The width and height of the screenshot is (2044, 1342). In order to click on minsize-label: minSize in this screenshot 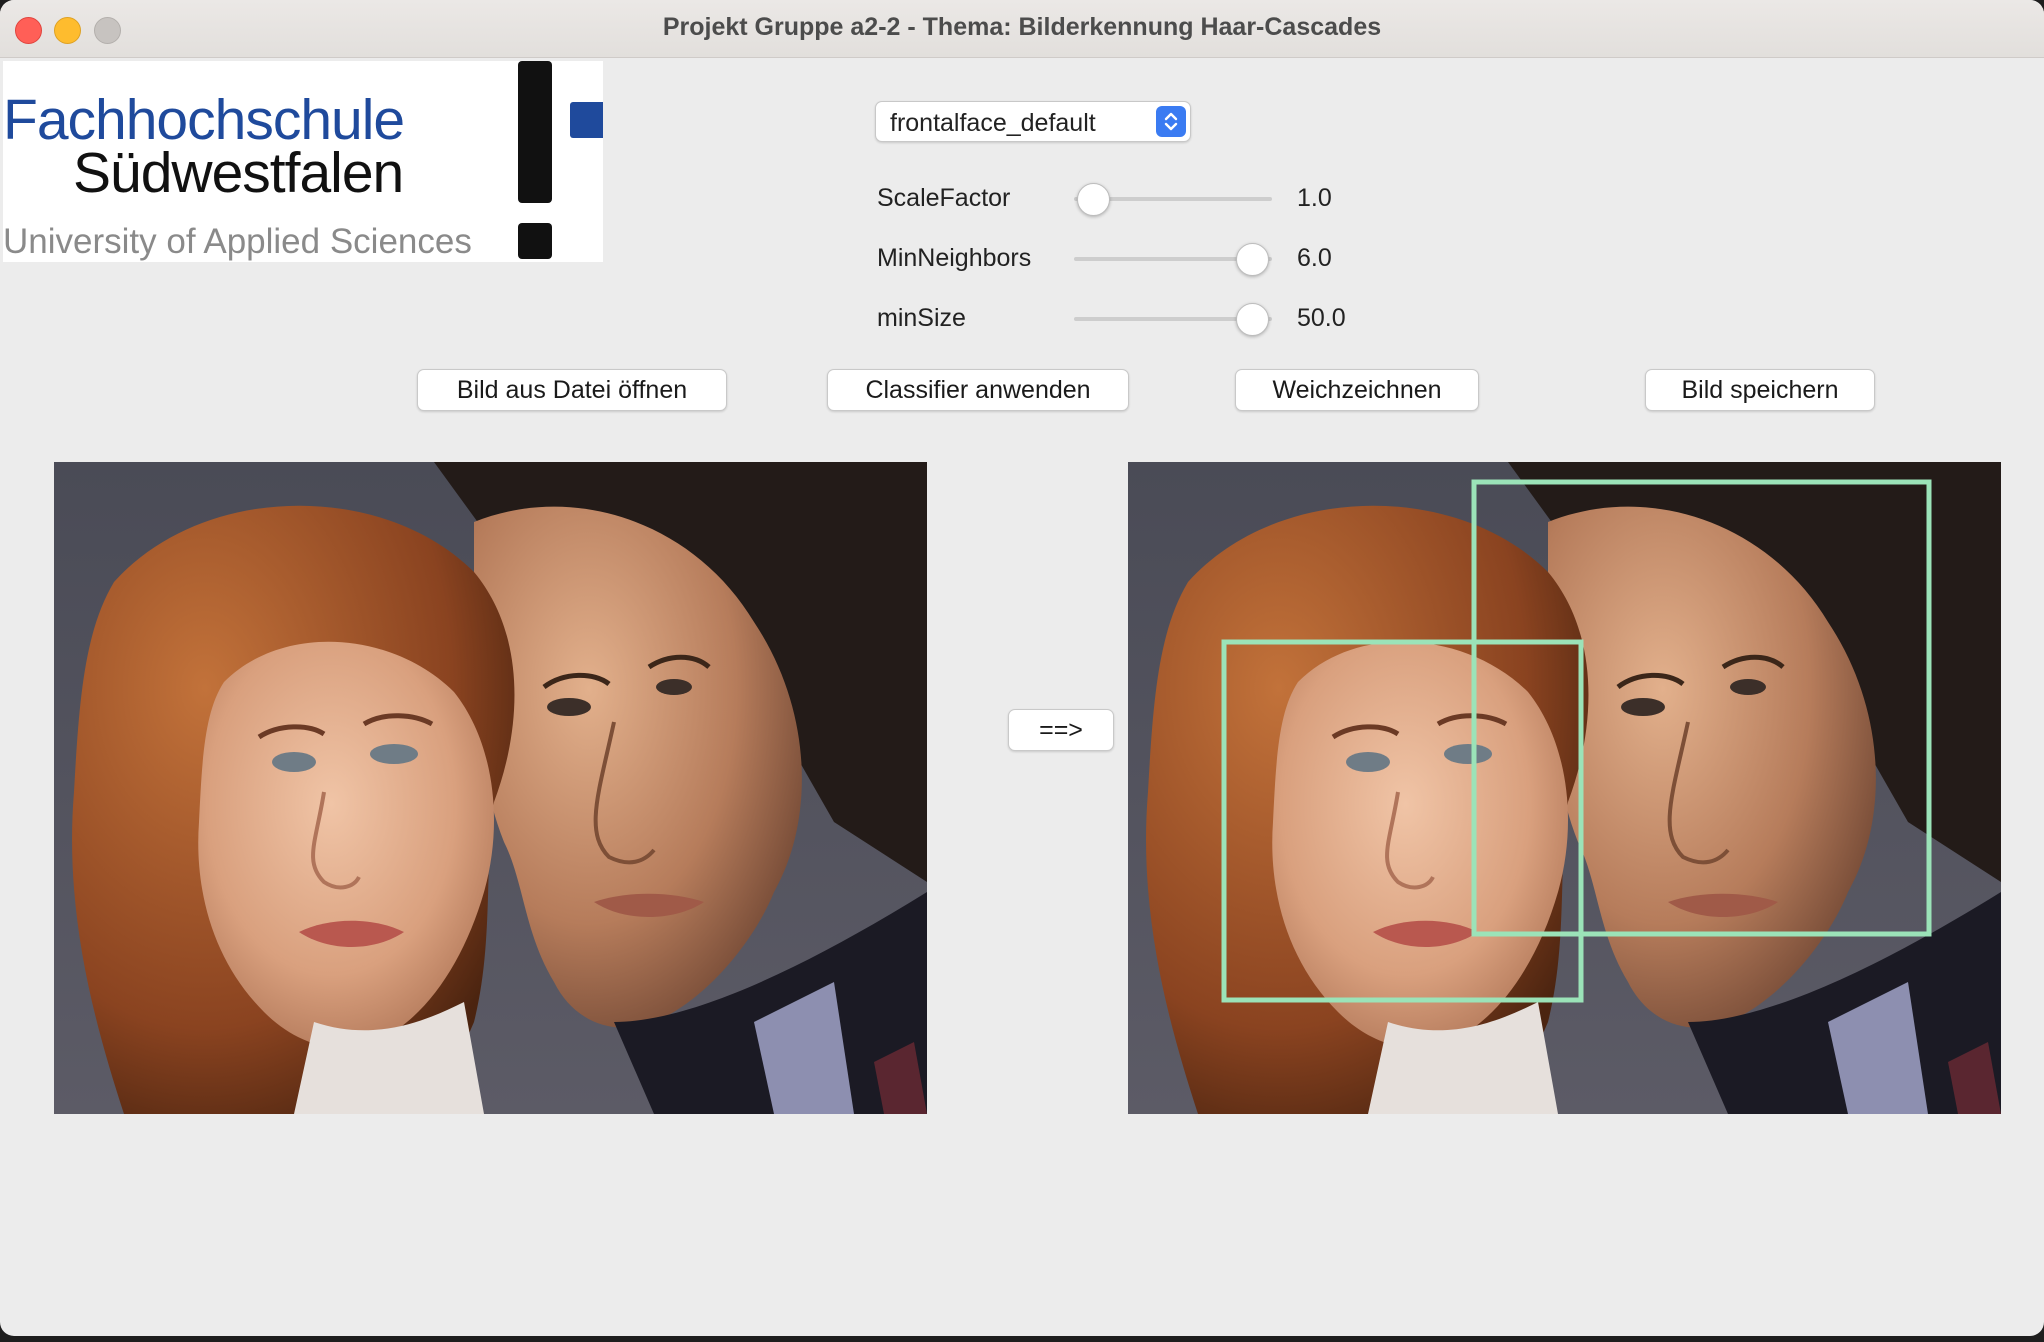, I will do `click(921, 318)`.